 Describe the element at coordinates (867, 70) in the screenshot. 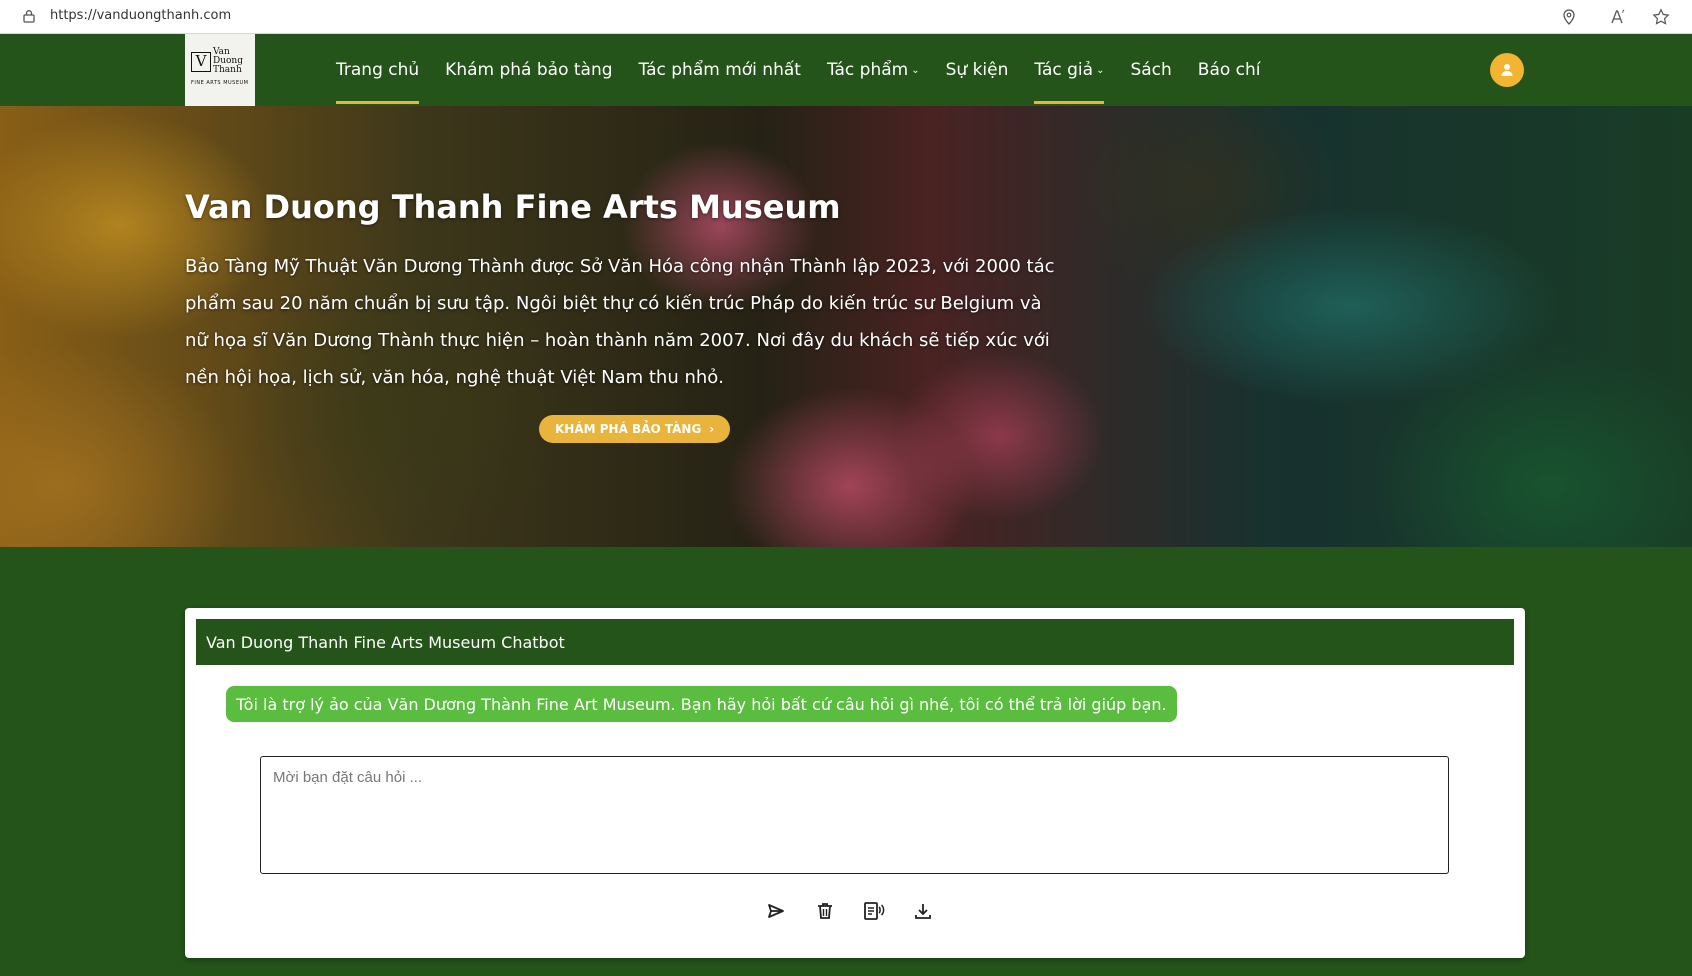

I see `nav-label: Tác phẩm` at that location.